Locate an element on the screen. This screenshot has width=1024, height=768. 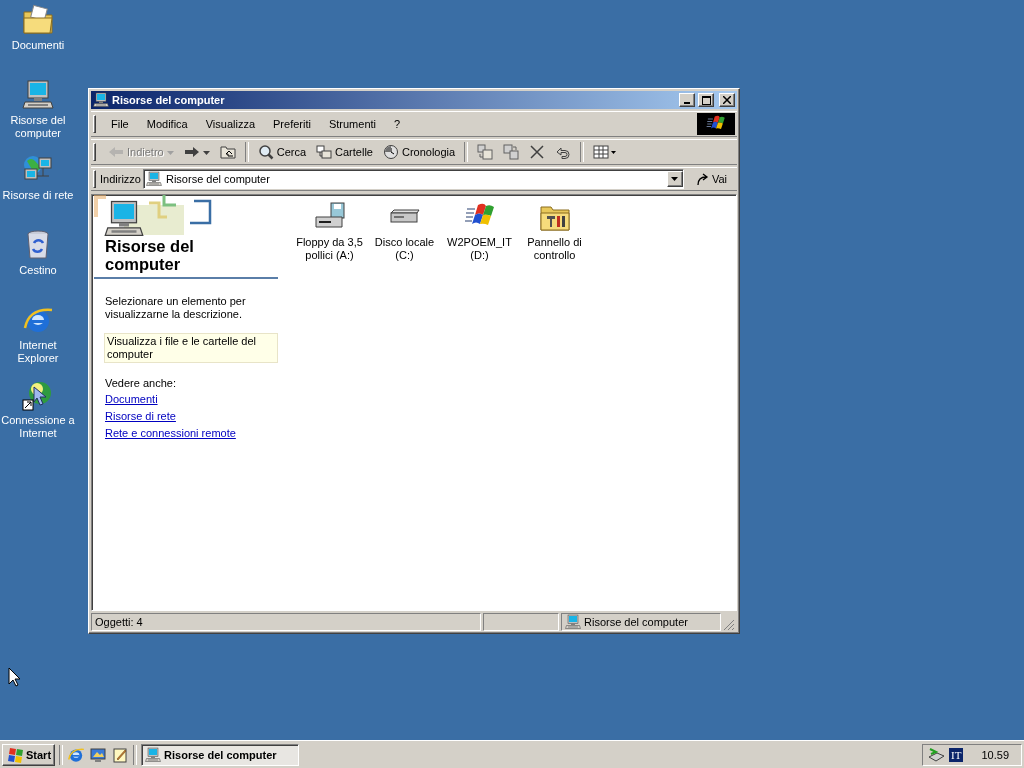
see-also-label: Vedere anche: is located at coordinates (141, 383).